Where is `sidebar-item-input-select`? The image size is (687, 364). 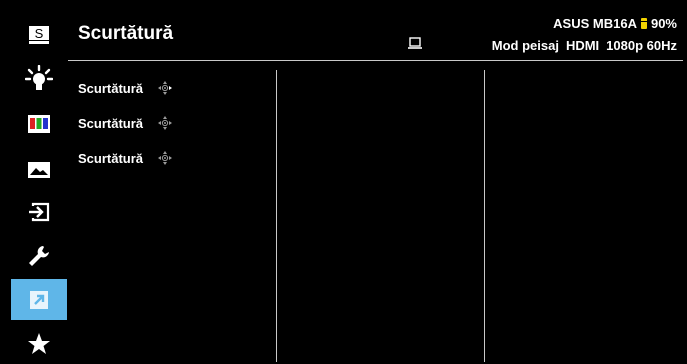
sidebar-item-input-select is located at coordinates (39, 211).